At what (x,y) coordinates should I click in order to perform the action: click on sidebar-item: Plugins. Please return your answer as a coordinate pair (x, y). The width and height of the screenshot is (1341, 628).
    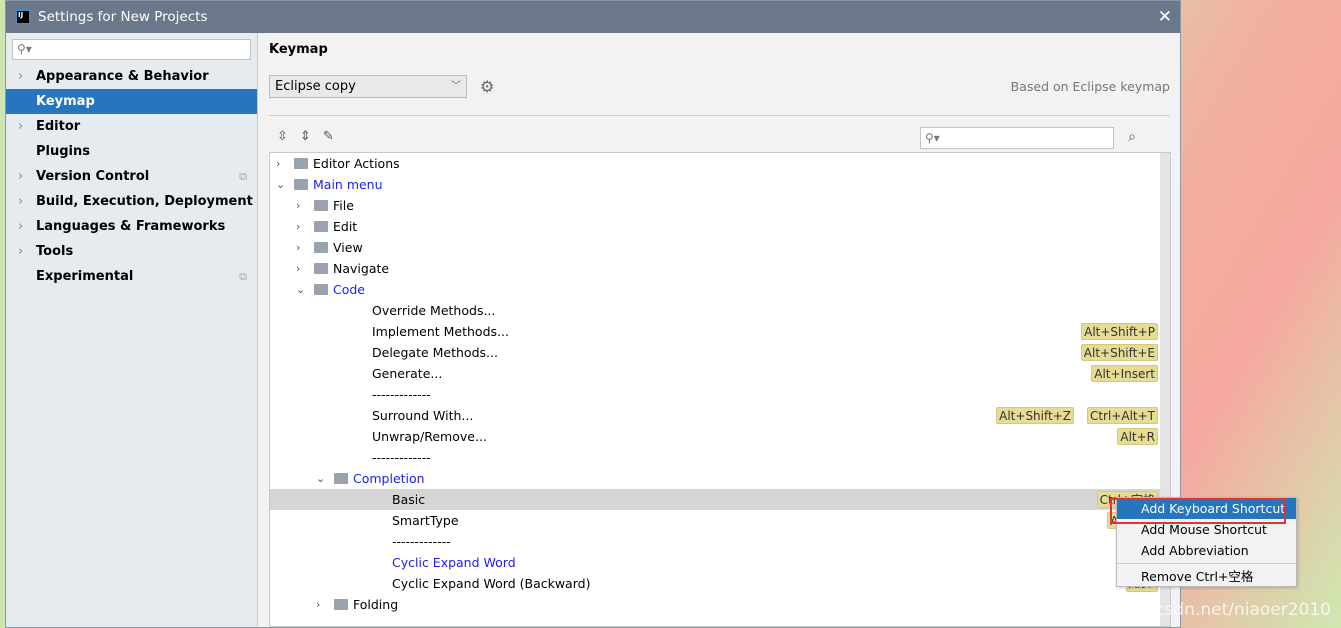
    Looking at the image, I should click on (131, 151).